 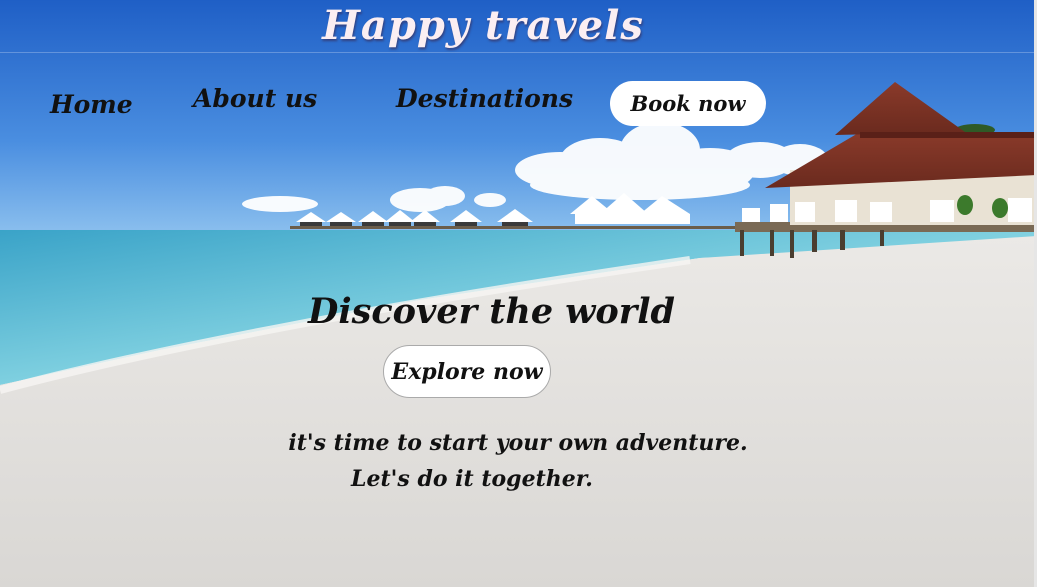 I want to click on book-now-button: Book now, so click(x=688, y=103).